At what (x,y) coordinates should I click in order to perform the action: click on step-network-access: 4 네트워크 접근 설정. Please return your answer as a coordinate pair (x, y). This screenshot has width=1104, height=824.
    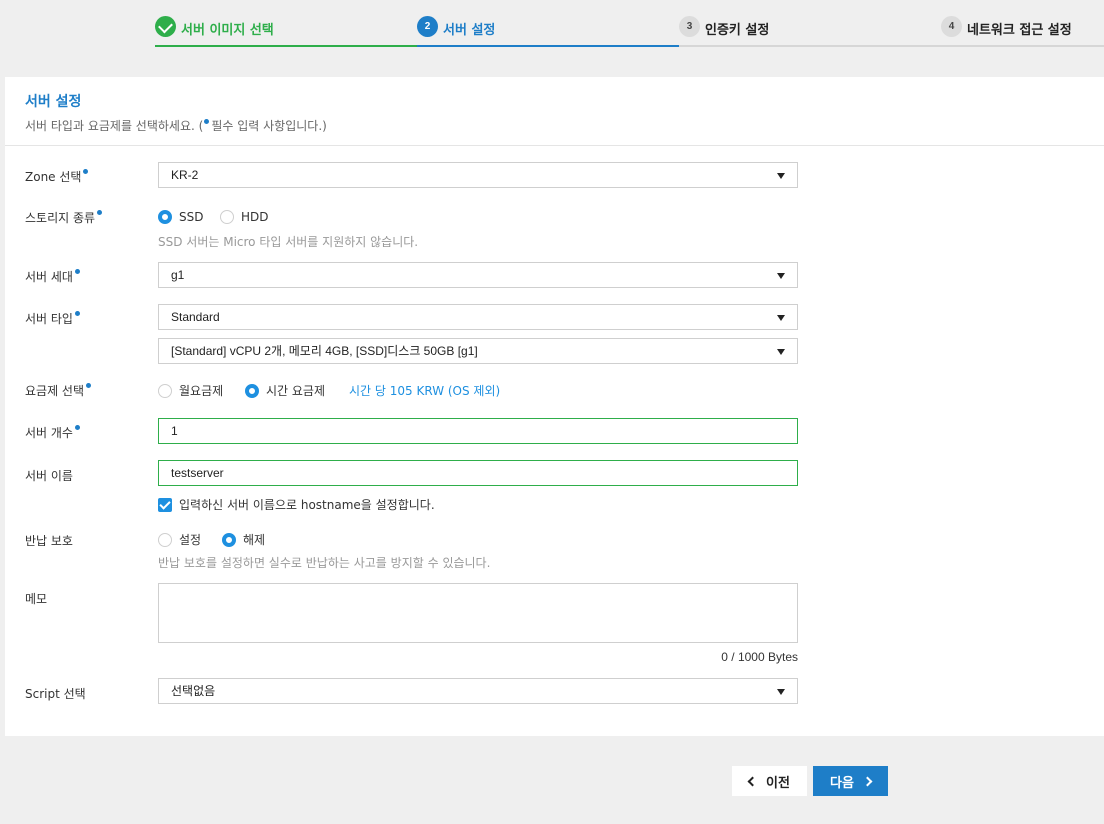
    Looking at the image, I should click on (1022, 30).